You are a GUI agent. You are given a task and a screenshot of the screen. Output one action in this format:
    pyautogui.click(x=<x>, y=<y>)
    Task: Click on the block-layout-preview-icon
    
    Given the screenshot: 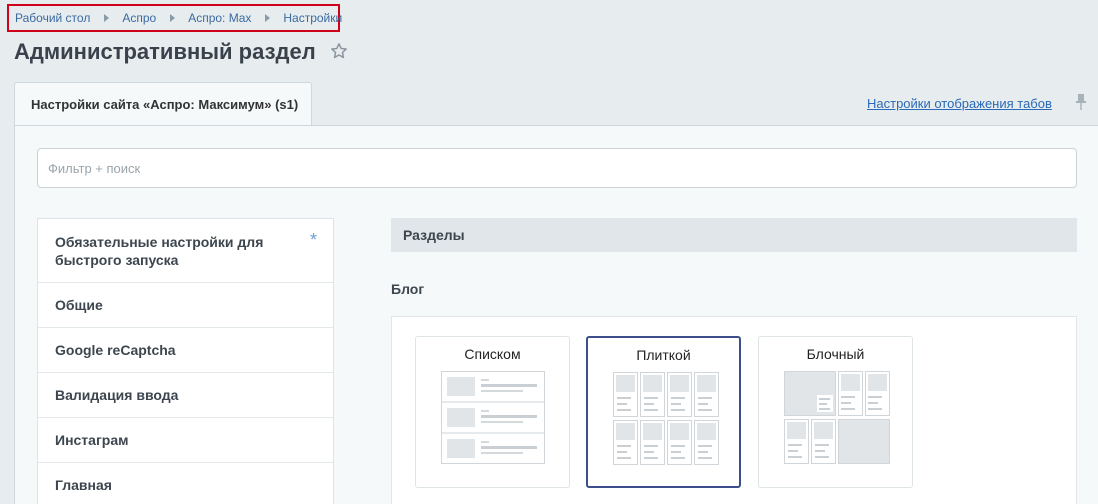 What is the action you would take?
    pyautogui.click(x=837, y=417)
    